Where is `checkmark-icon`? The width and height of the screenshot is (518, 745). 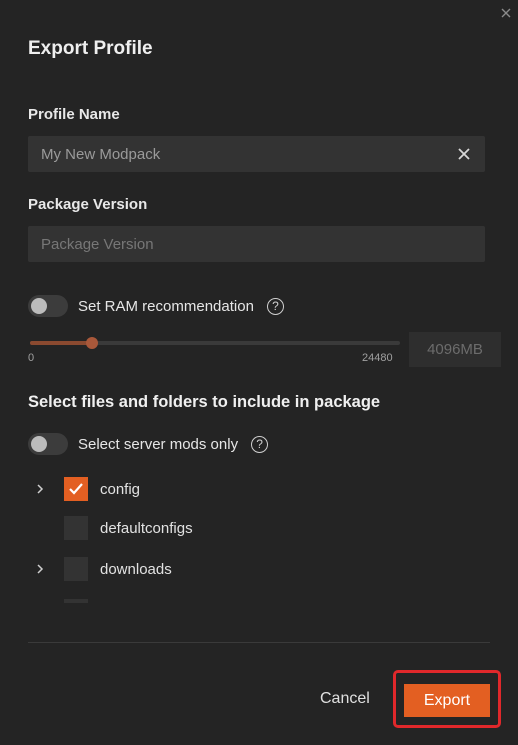
checkmark-icon is located at coordinates (76, 489).